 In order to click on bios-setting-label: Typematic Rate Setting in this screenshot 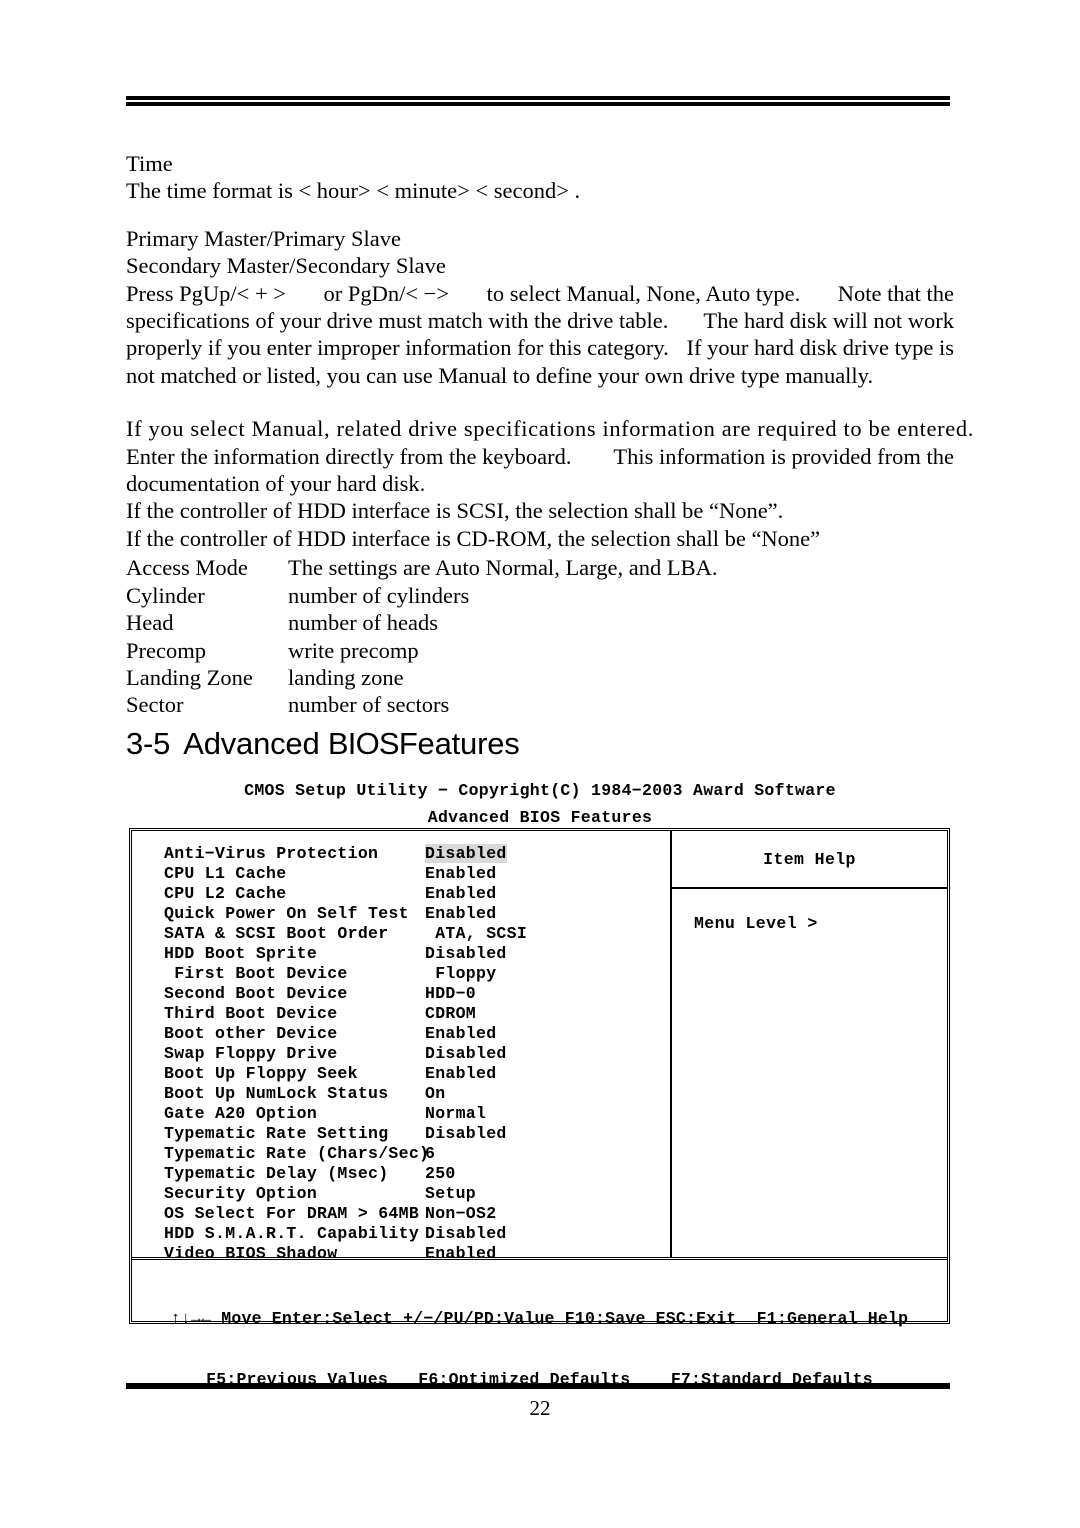, I will do `click(276, 1133)`.